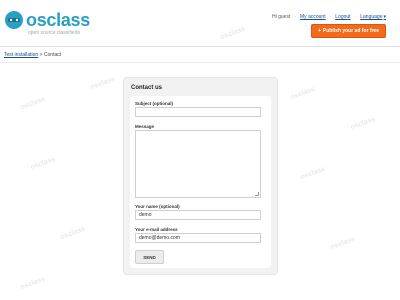  Describe the element at coordinates (21, 55) in the screenshot. I see `breadcrumb-home-link: Test installation` at that location.